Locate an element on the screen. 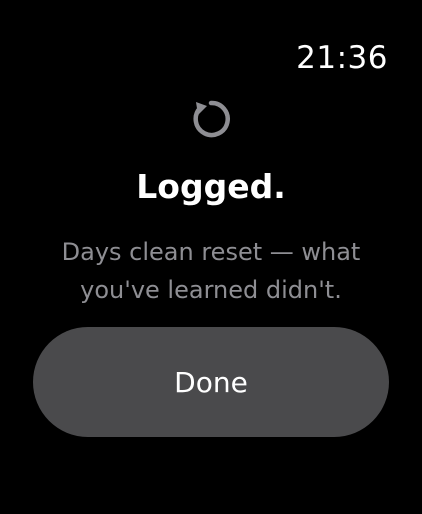 Image resolution: width=422 pixels, height=514 pixels. status-time: 21:36 is located at coordinates (342, 58).